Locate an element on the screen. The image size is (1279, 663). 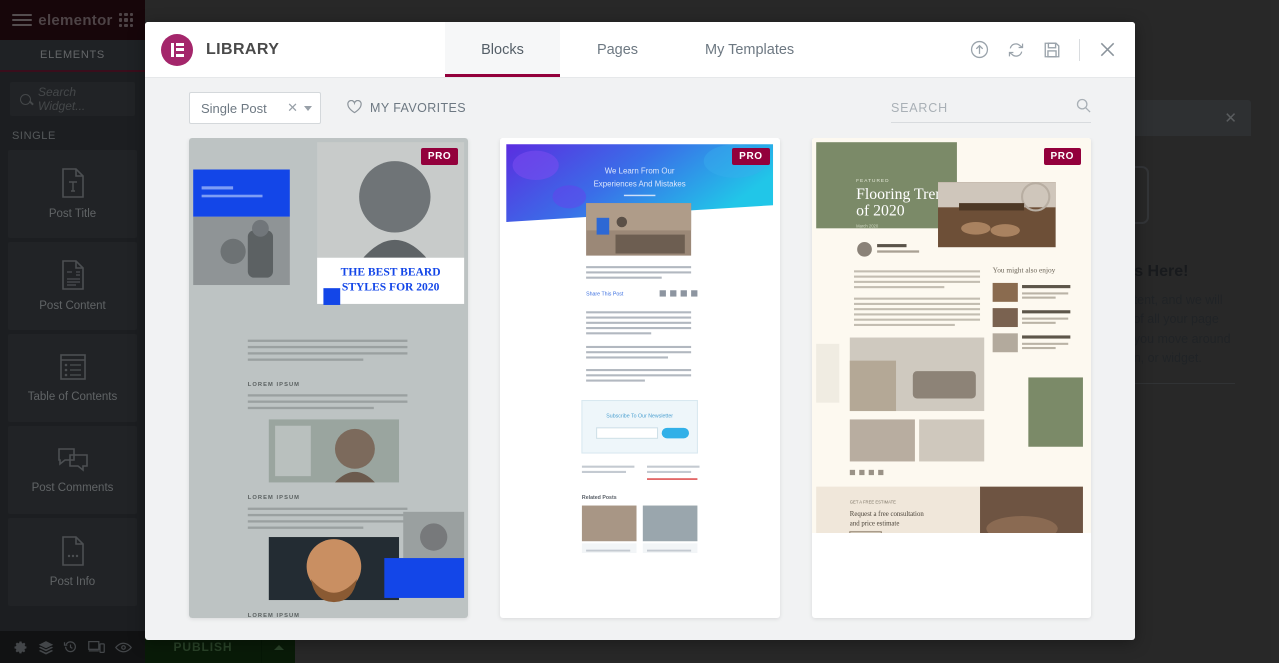
tab-pages: Pages is located at coordinates (617, 49).